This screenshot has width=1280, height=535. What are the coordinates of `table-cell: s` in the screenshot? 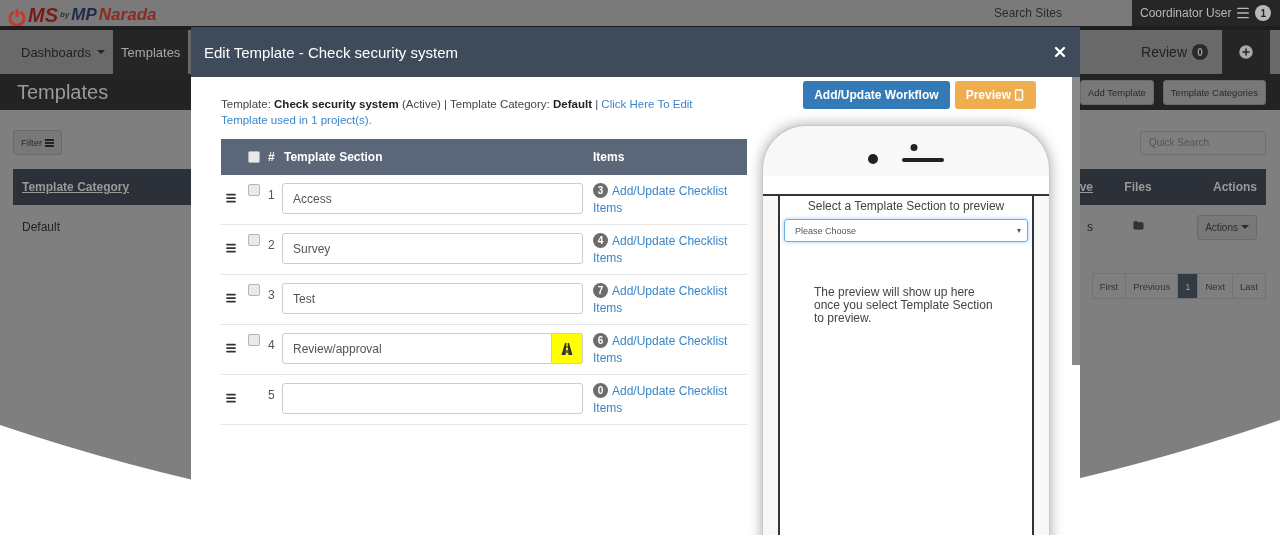 It's located at (1090, 227).